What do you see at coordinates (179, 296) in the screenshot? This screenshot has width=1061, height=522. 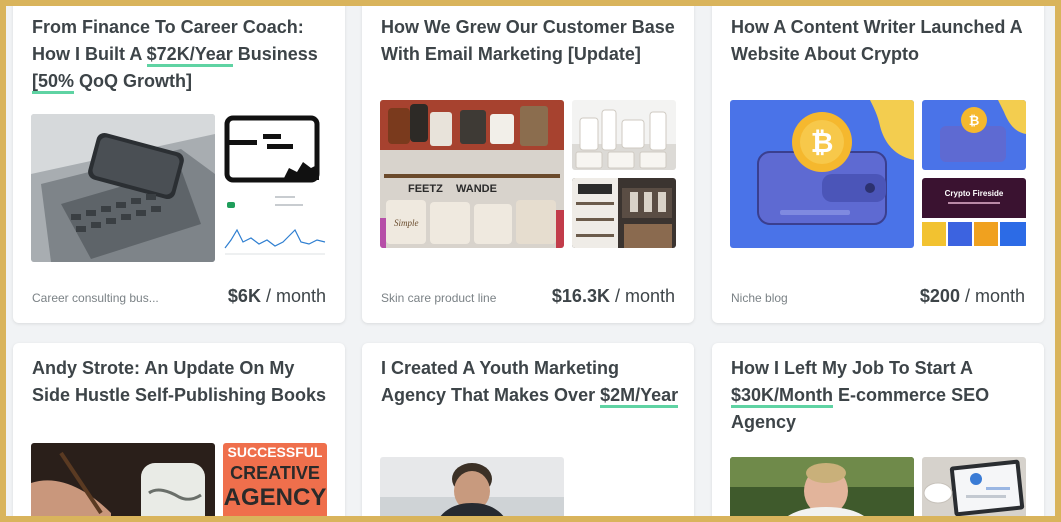 I see `card-meta: Career consulting bus... $6K / month` at bounding box center [179, 296].